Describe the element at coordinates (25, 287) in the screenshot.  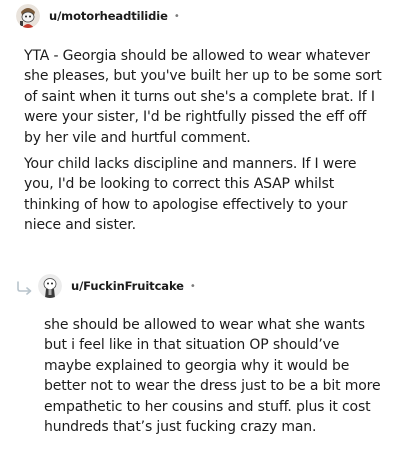
I see `reply-arrow-icon` at that location.